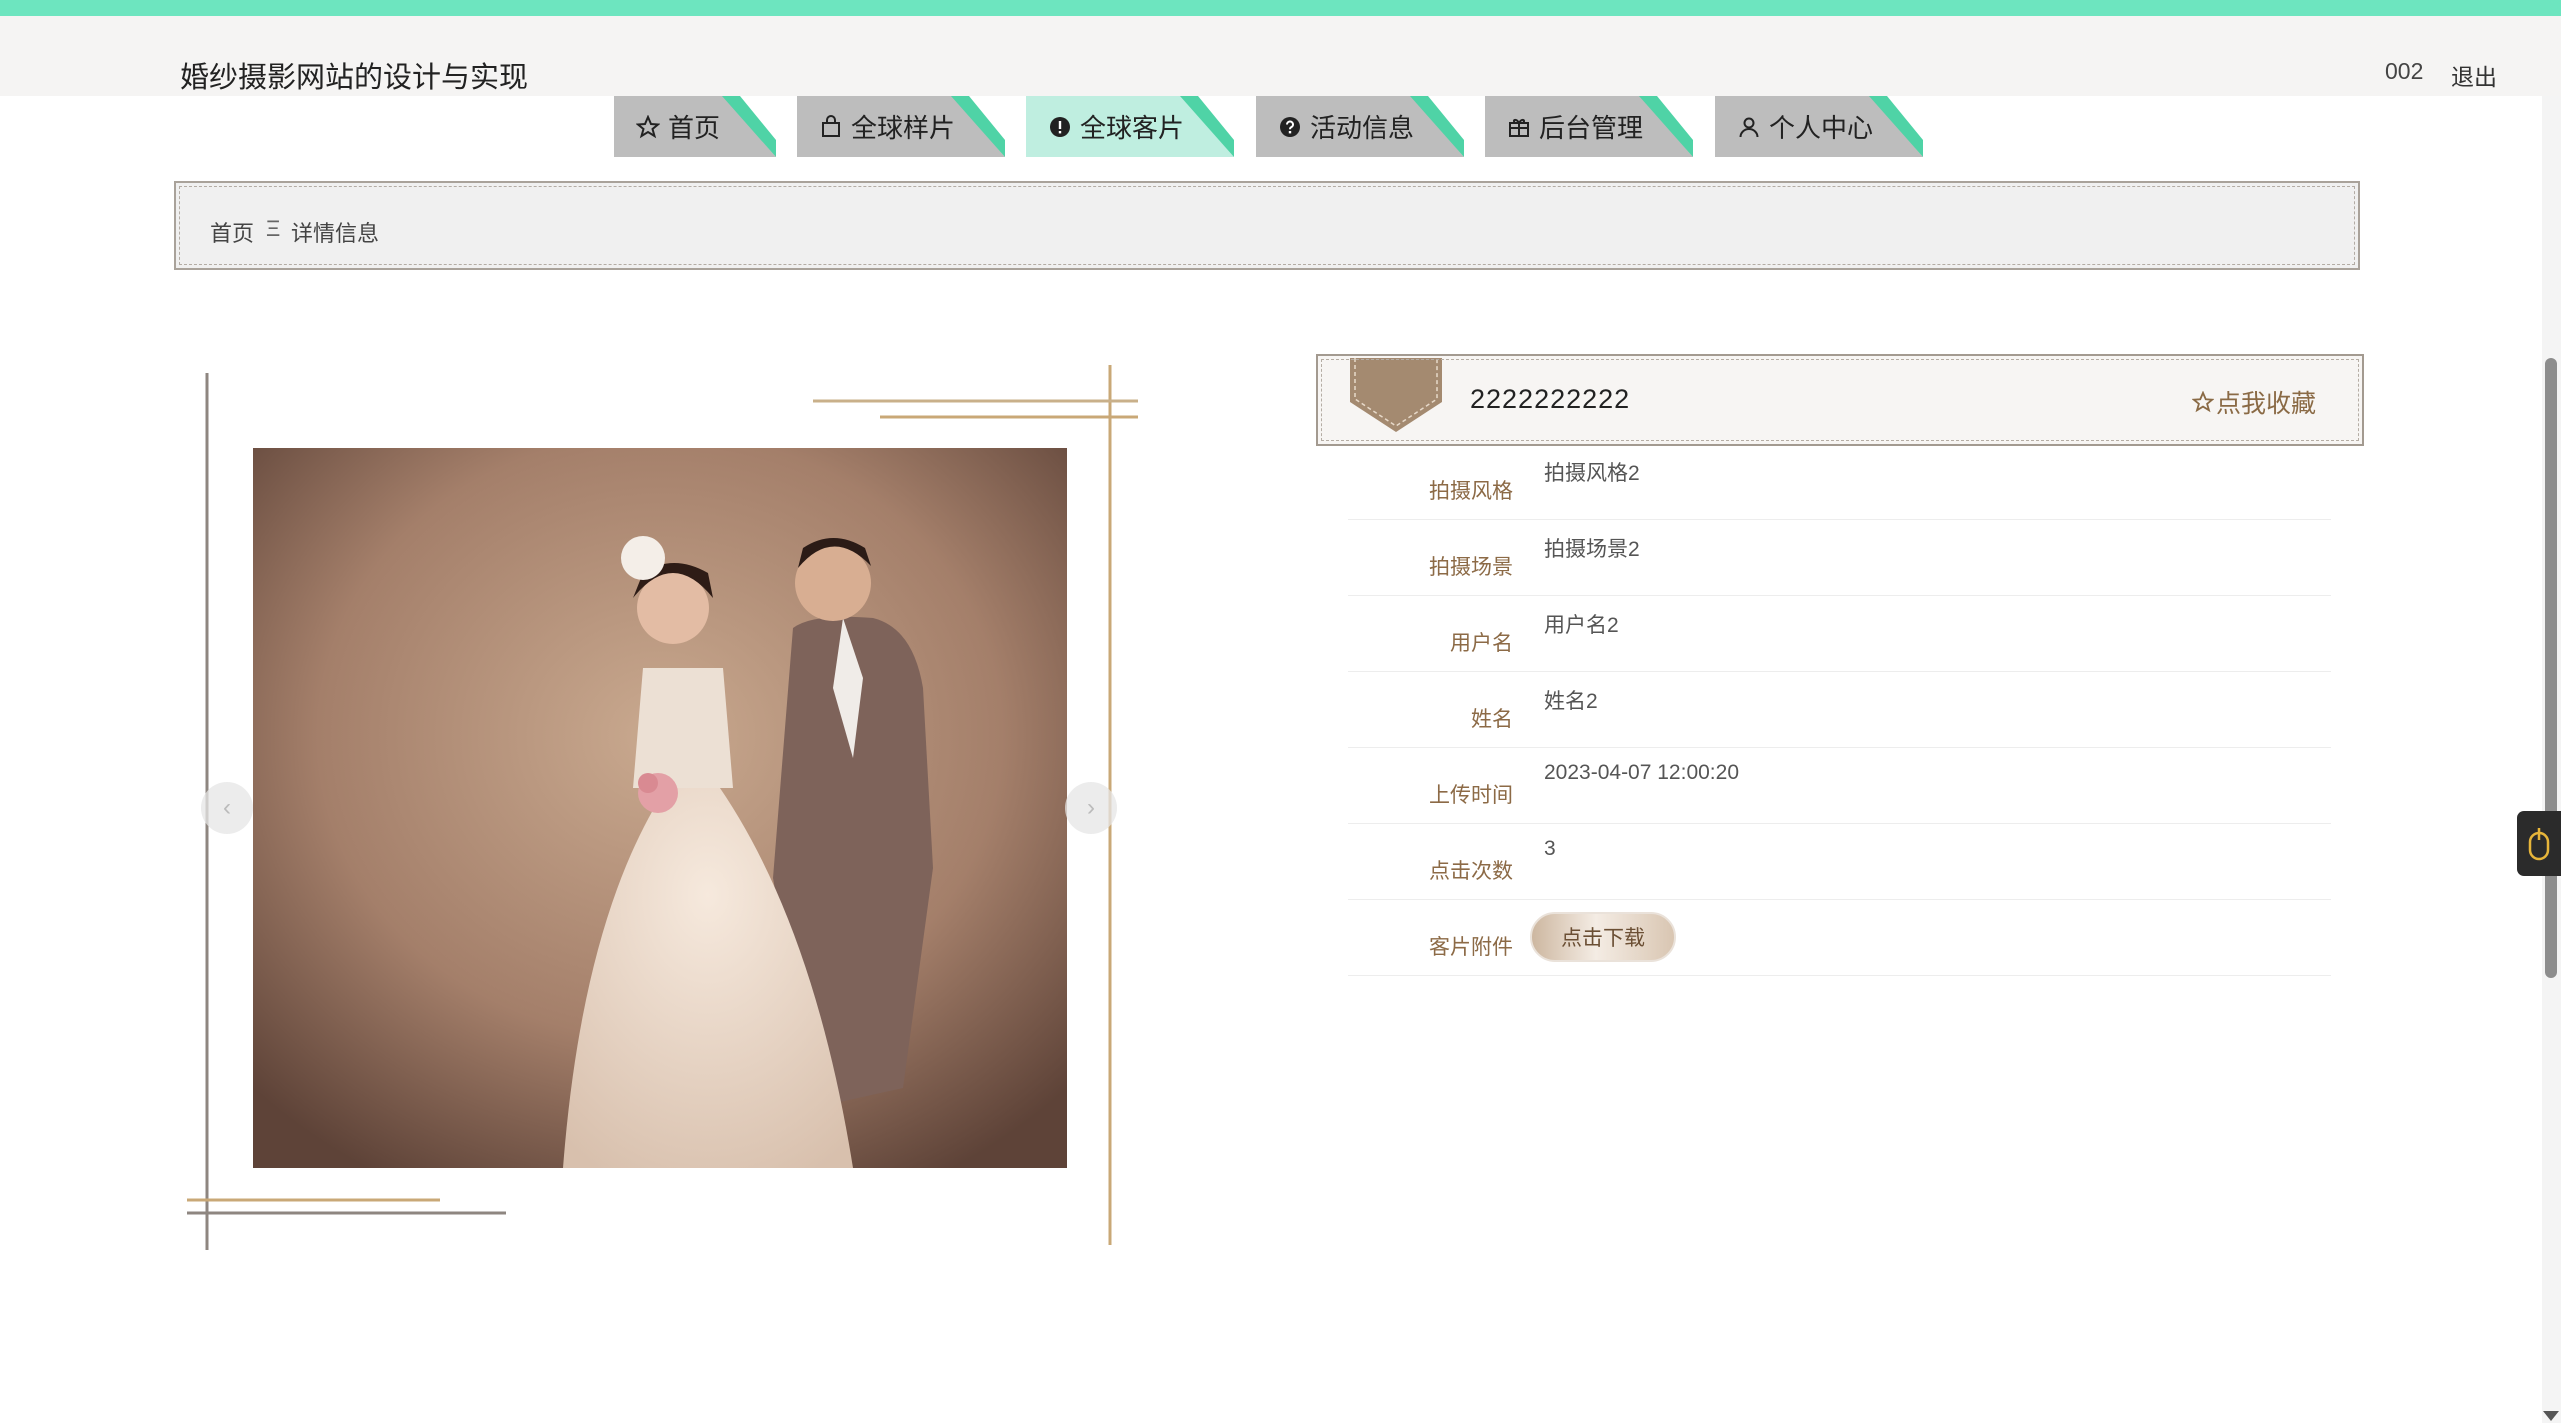 This screenshot has height=1423, width=2561. I want to click on bag-icon, so click(831, 125).